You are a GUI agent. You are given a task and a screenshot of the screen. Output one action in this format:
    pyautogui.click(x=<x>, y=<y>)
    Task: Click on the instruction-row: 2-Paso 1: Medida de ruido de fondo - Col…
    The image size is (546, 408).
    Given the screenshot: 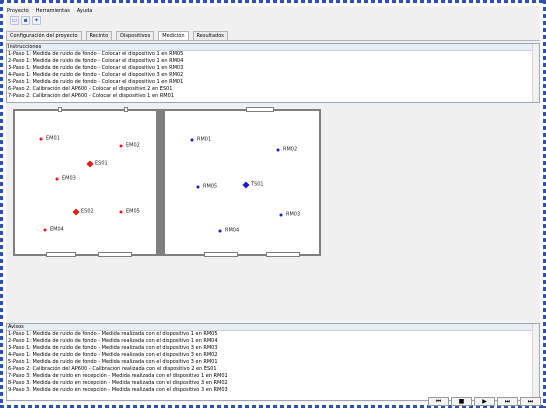 What is the action you would take?
    pyautogui.click(x=273, y=61)
    